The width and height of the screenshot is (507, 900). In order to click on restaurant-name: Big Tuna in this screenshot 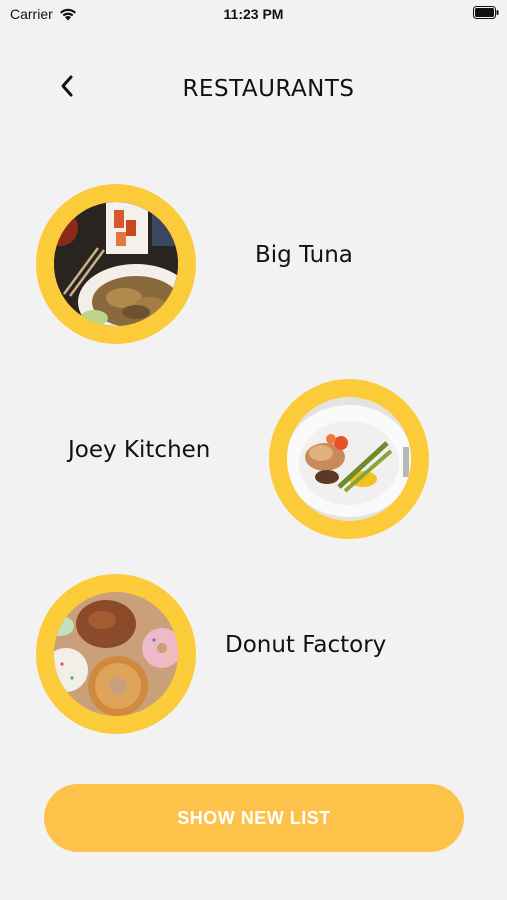, I will do `click(304, 255)`.